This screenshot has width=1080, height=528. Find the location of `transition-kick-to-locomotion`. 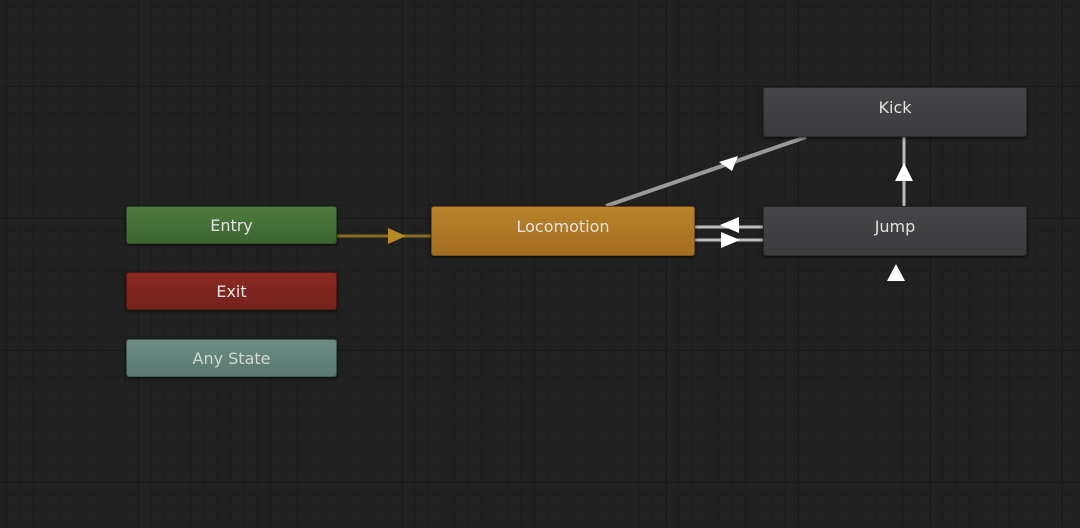

transition-kick-to-locomotion is located at coordinates (706, 171).